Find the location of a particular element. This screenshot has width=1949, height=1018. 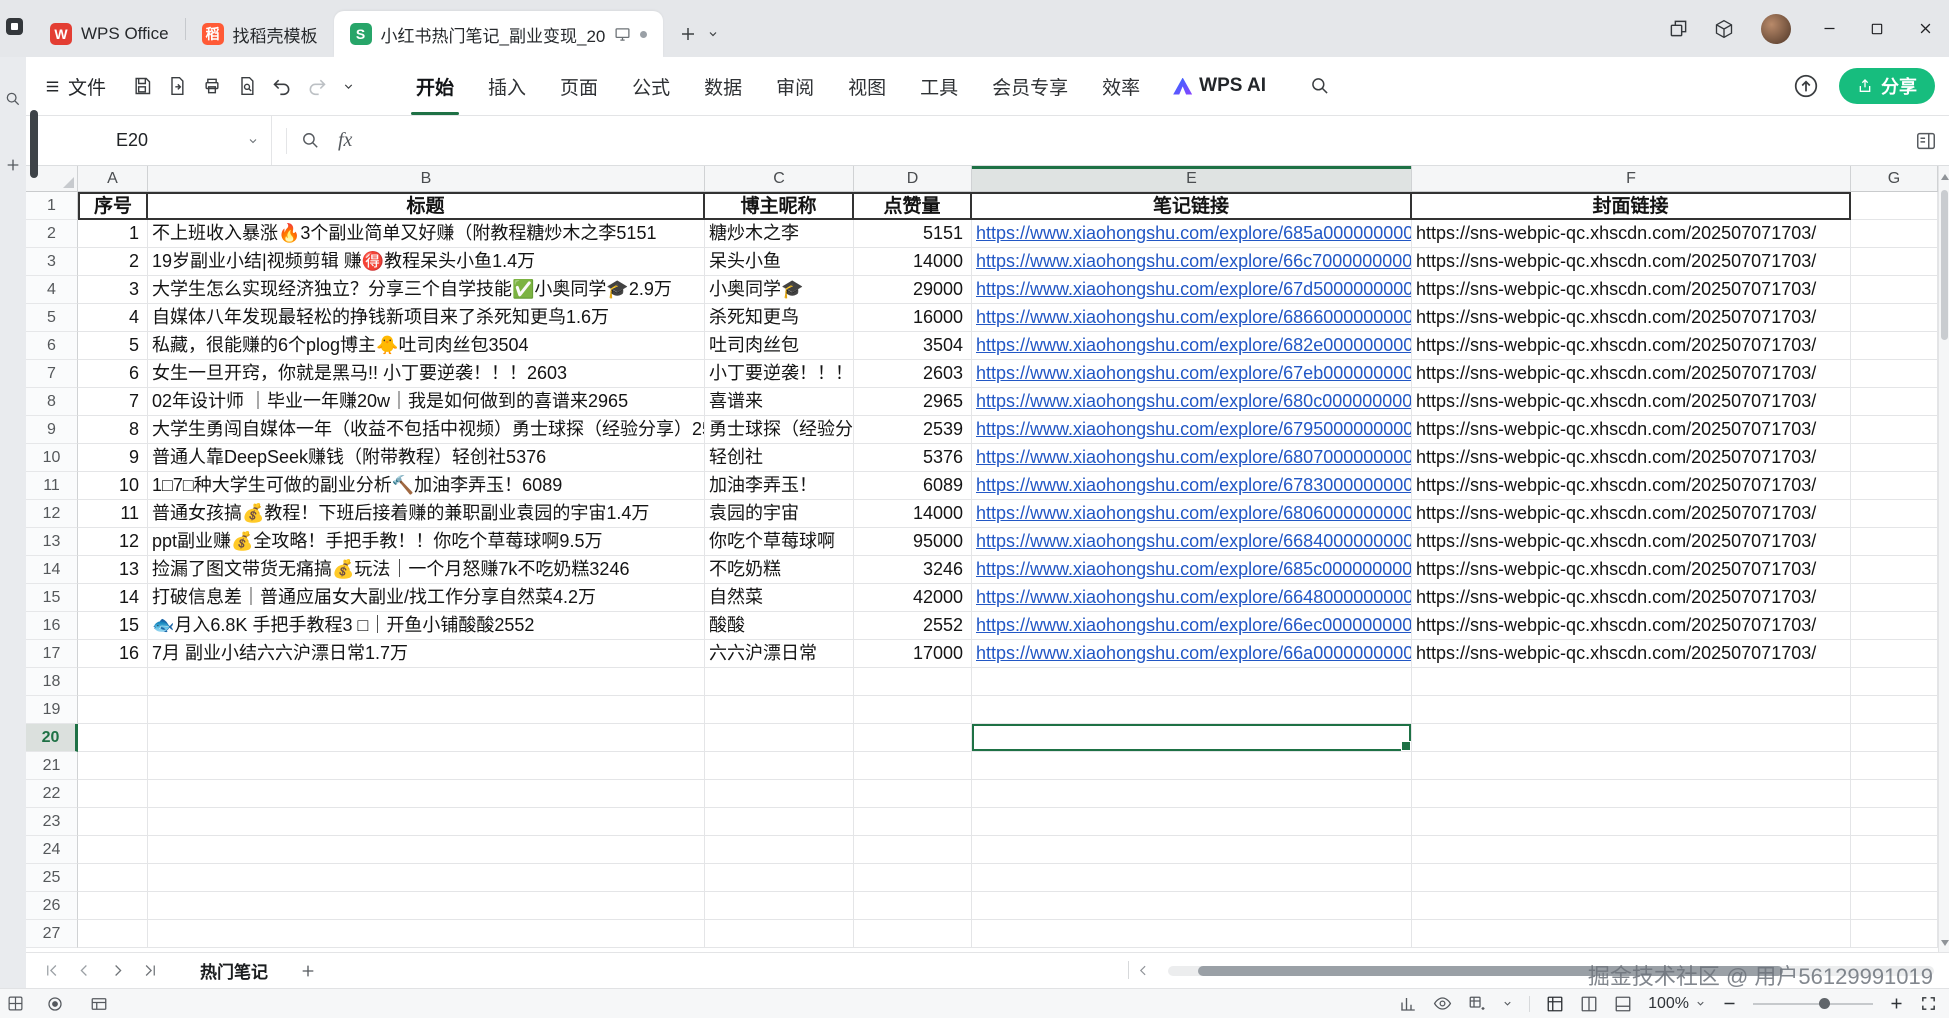

cell-C14: 不吃奶糕 is located at coordinates (779, 570).